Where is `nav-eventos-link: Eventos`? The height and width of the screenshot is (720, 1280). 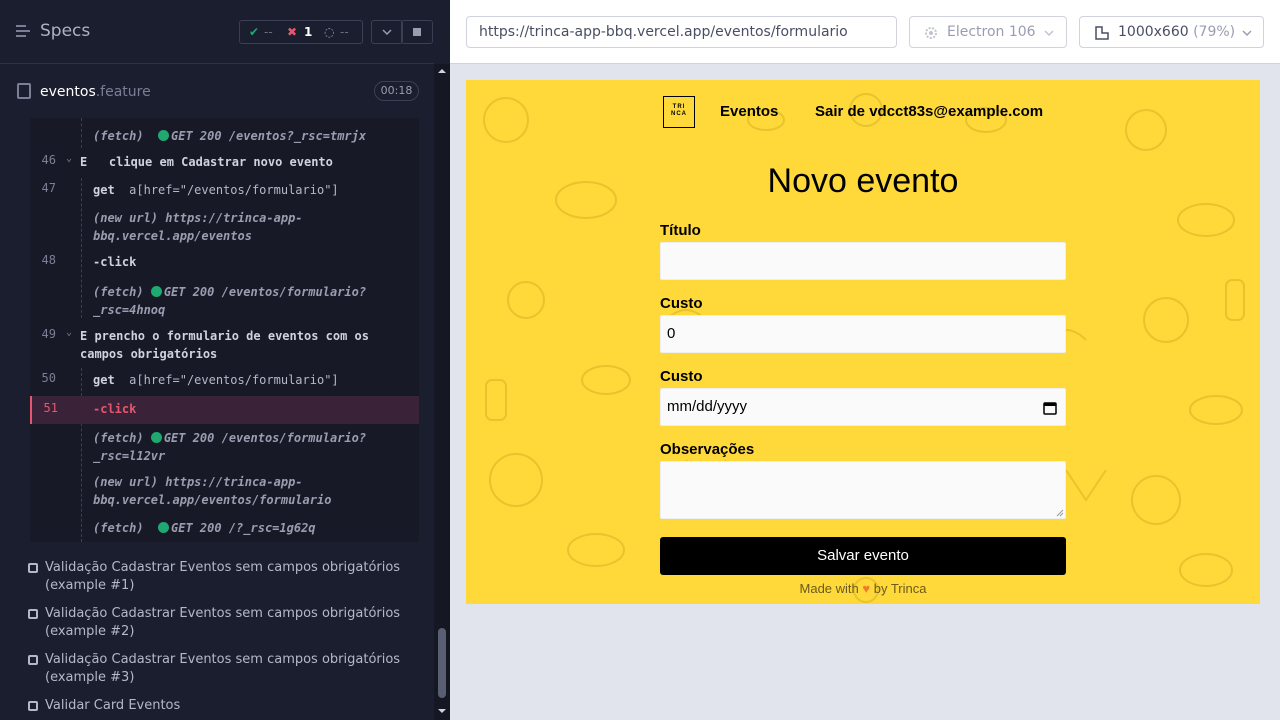
nav-eventos-link: Eventos is located at coordinates (749, 111).